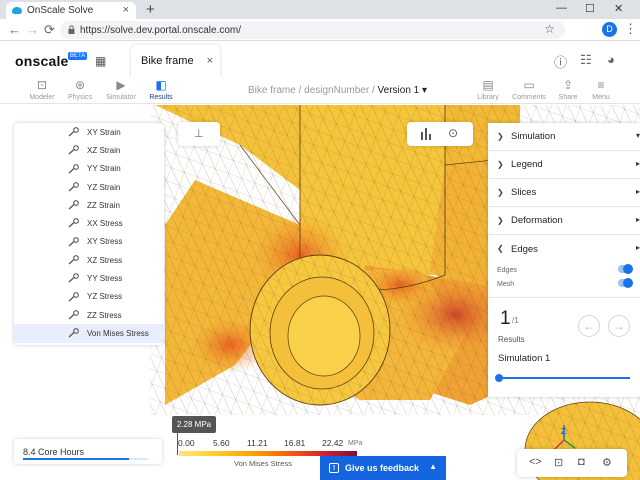 This screenshot has width=640, height=480. Describe the element at coordinates (625, 269) in the screenshot. I see `edges-toggle` at that location.